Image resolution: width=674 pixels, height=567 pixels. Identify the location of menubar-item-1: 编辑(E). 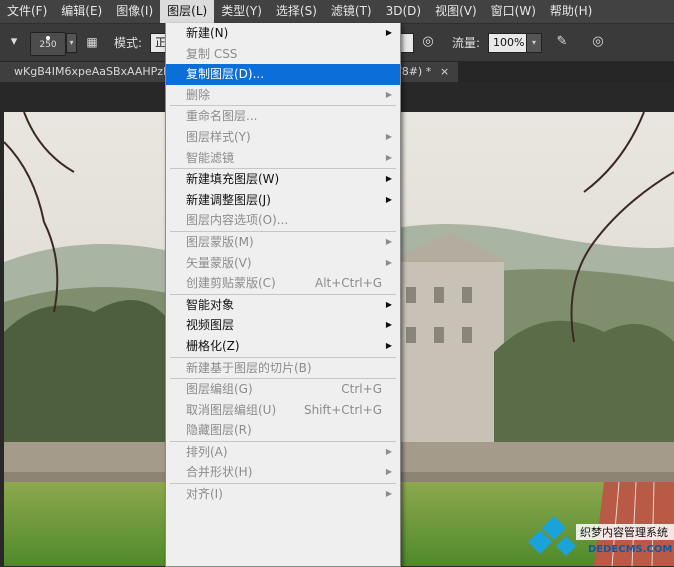
(81, 11).